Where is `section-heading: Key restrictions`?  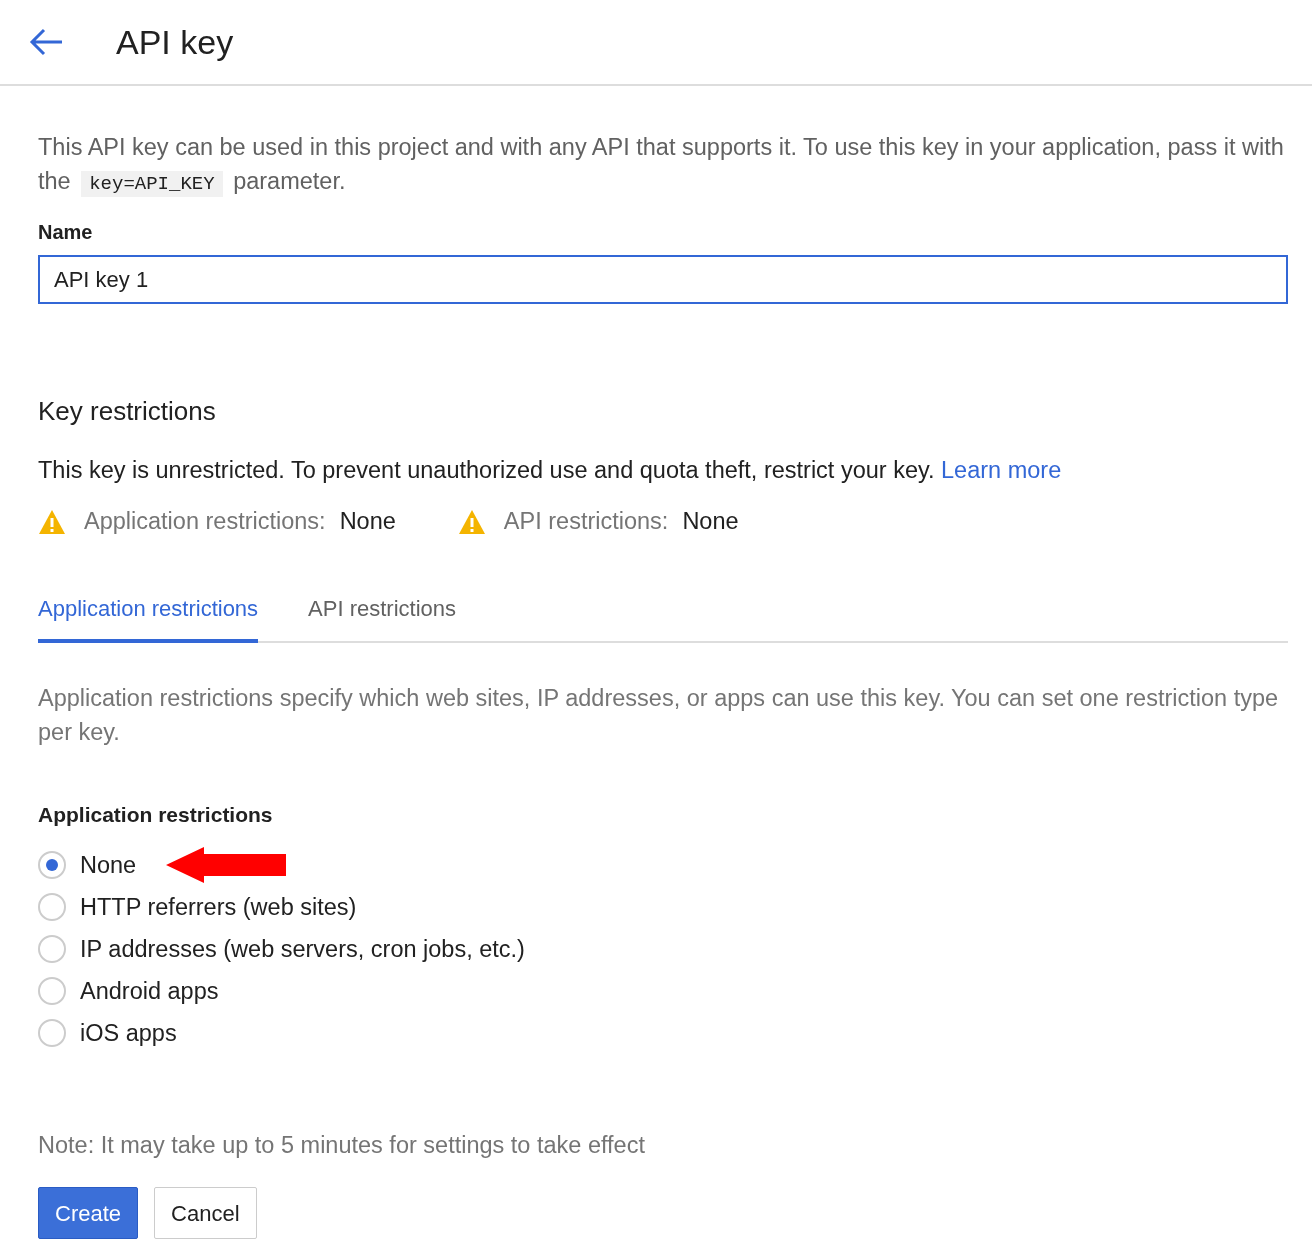
section-heading: Key restrictions is located at coordinates (127, 412).